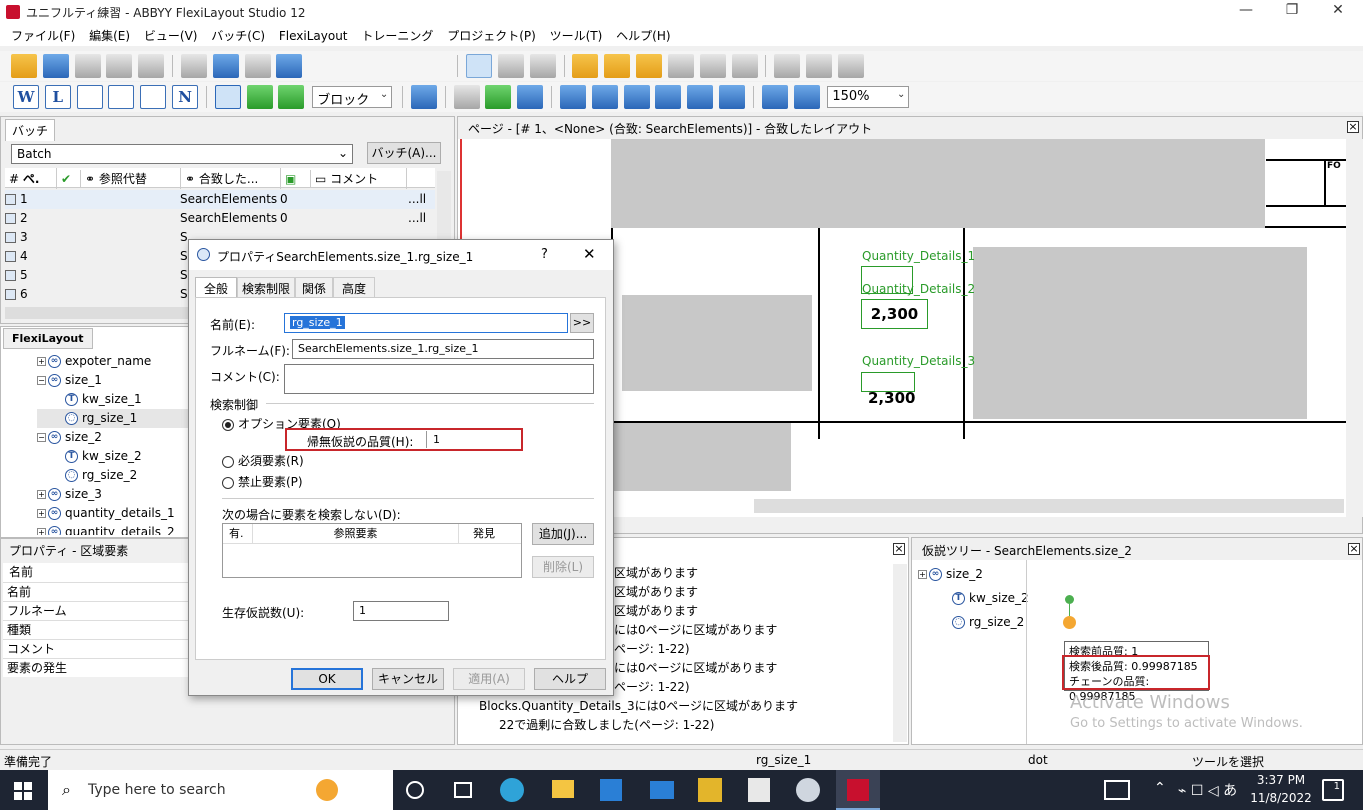 This screenshot has width=1363, height=810. Describe the element at coordinates (96, 629) in the screenshot. I see `prop-row: 種類` at that location.